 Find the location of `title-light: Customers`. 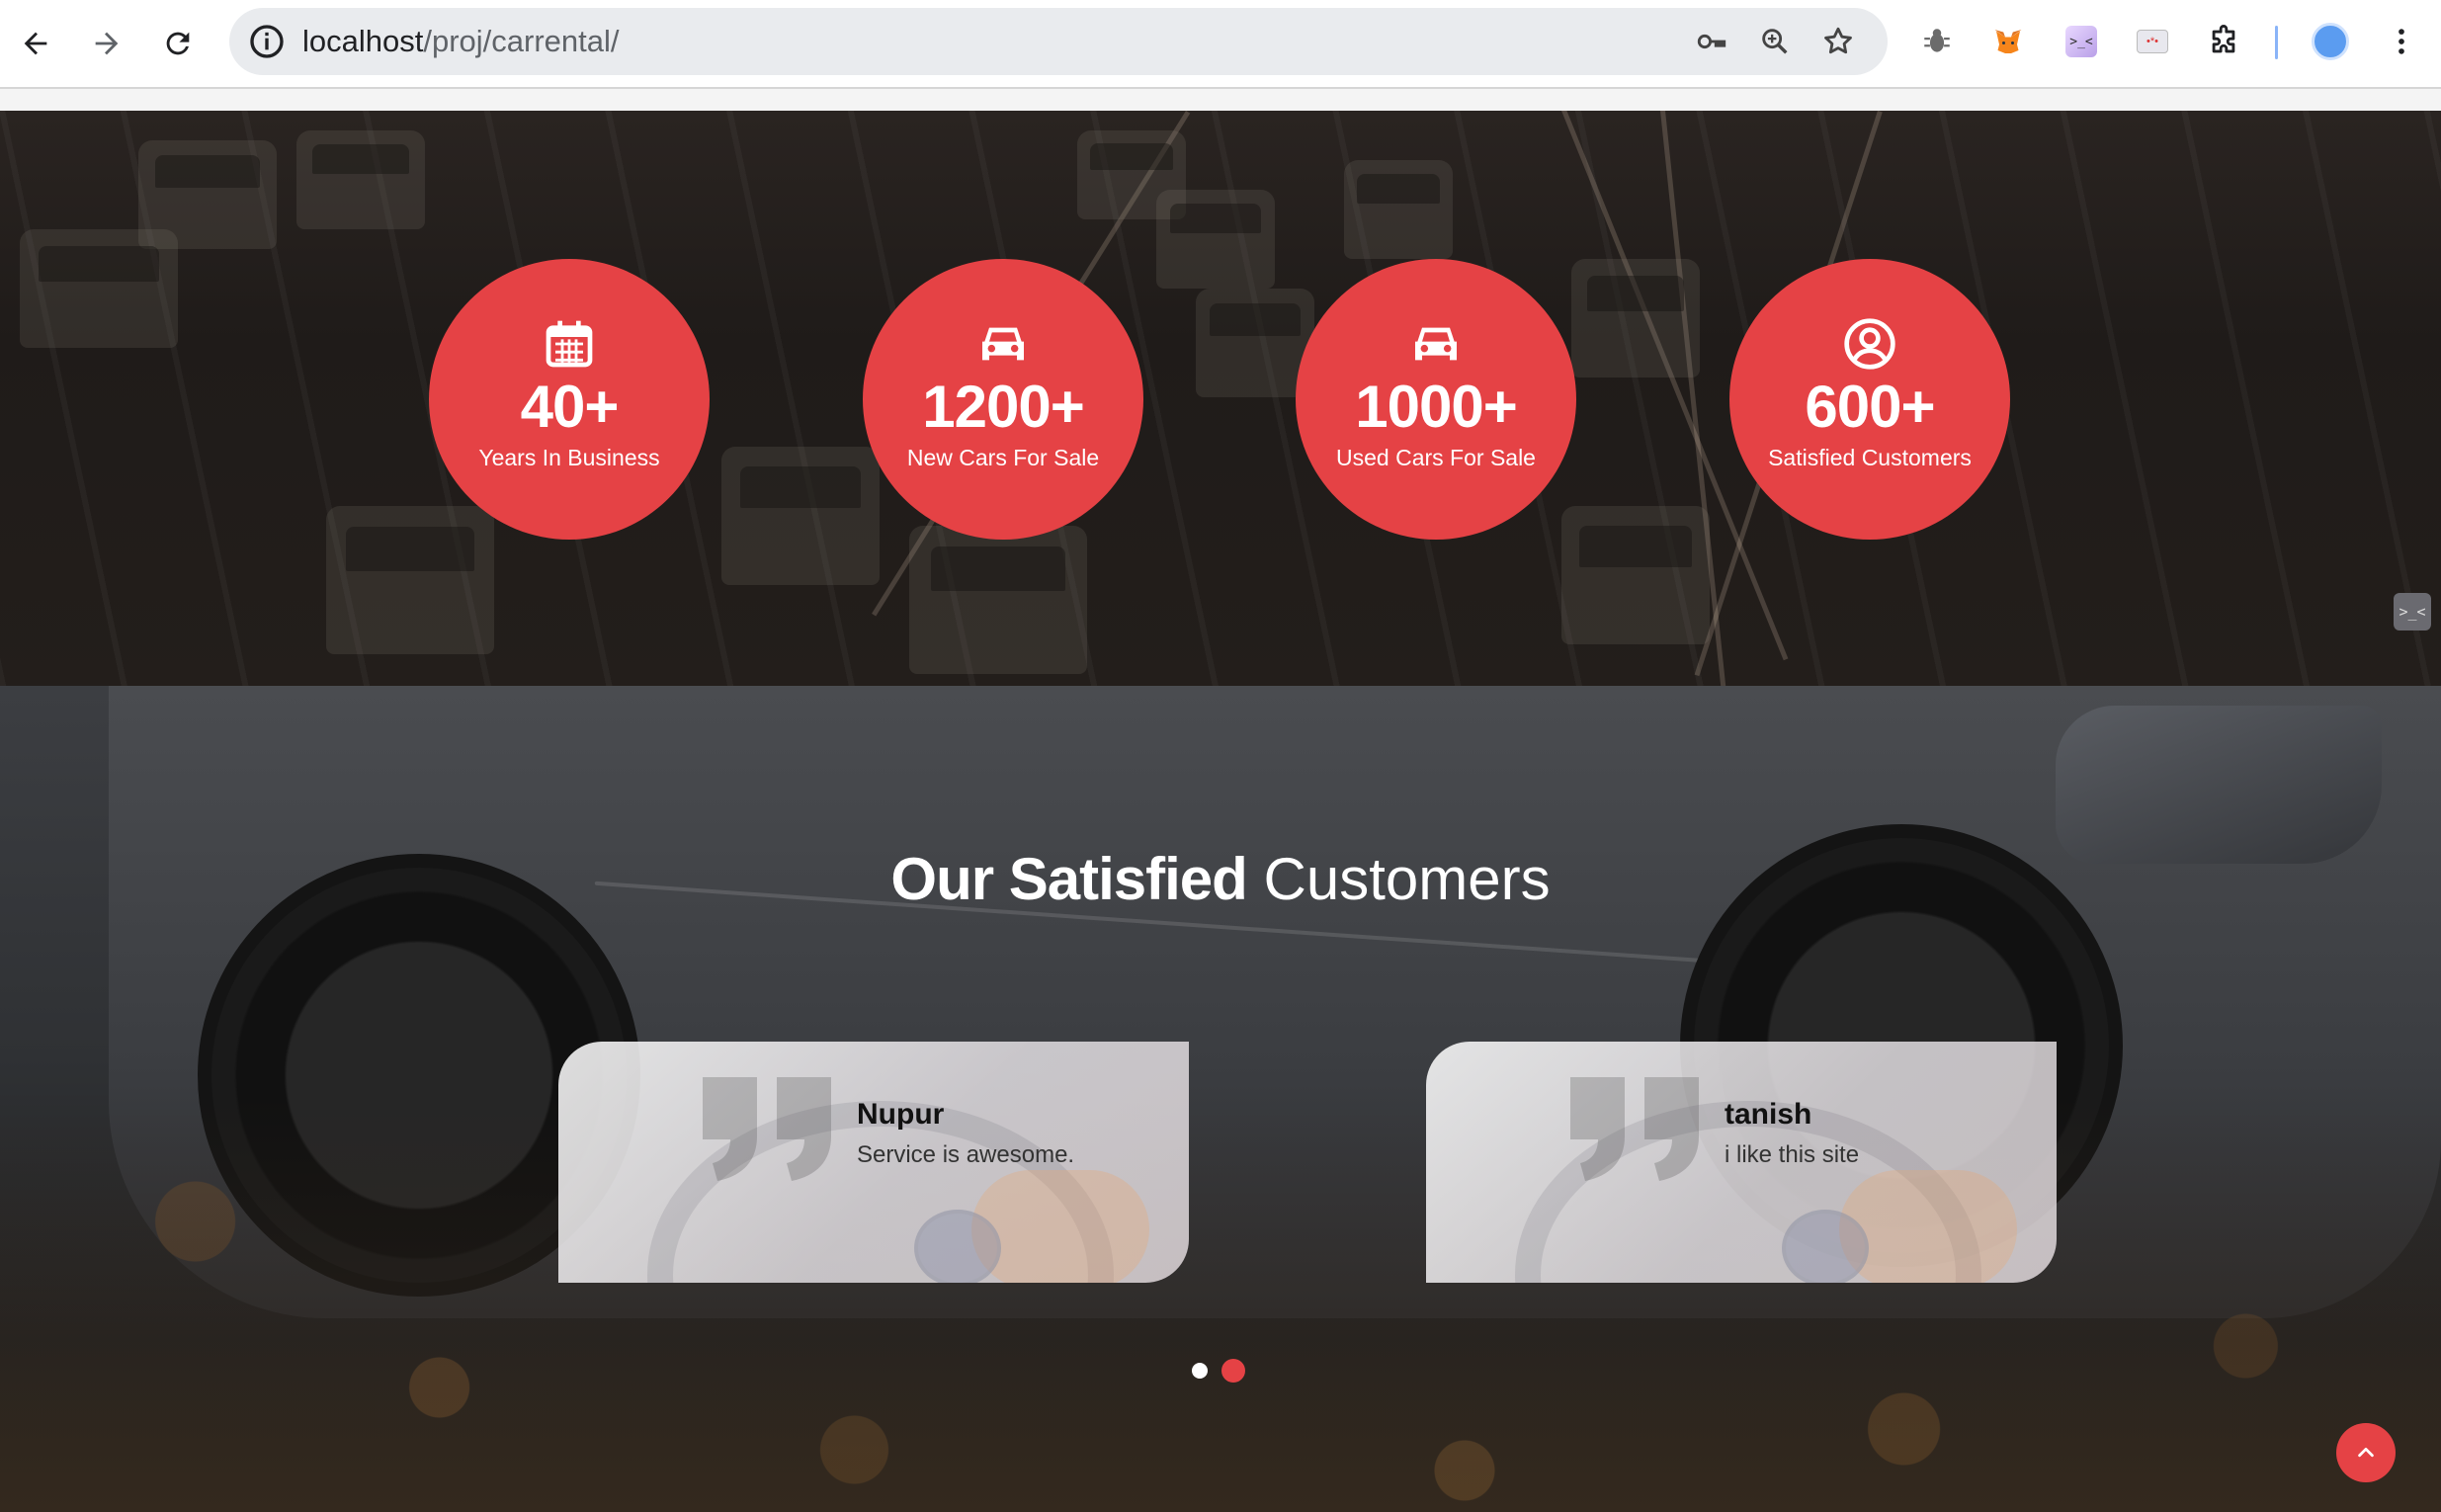

title-light: Customers is located at coordinates (1398, 879).